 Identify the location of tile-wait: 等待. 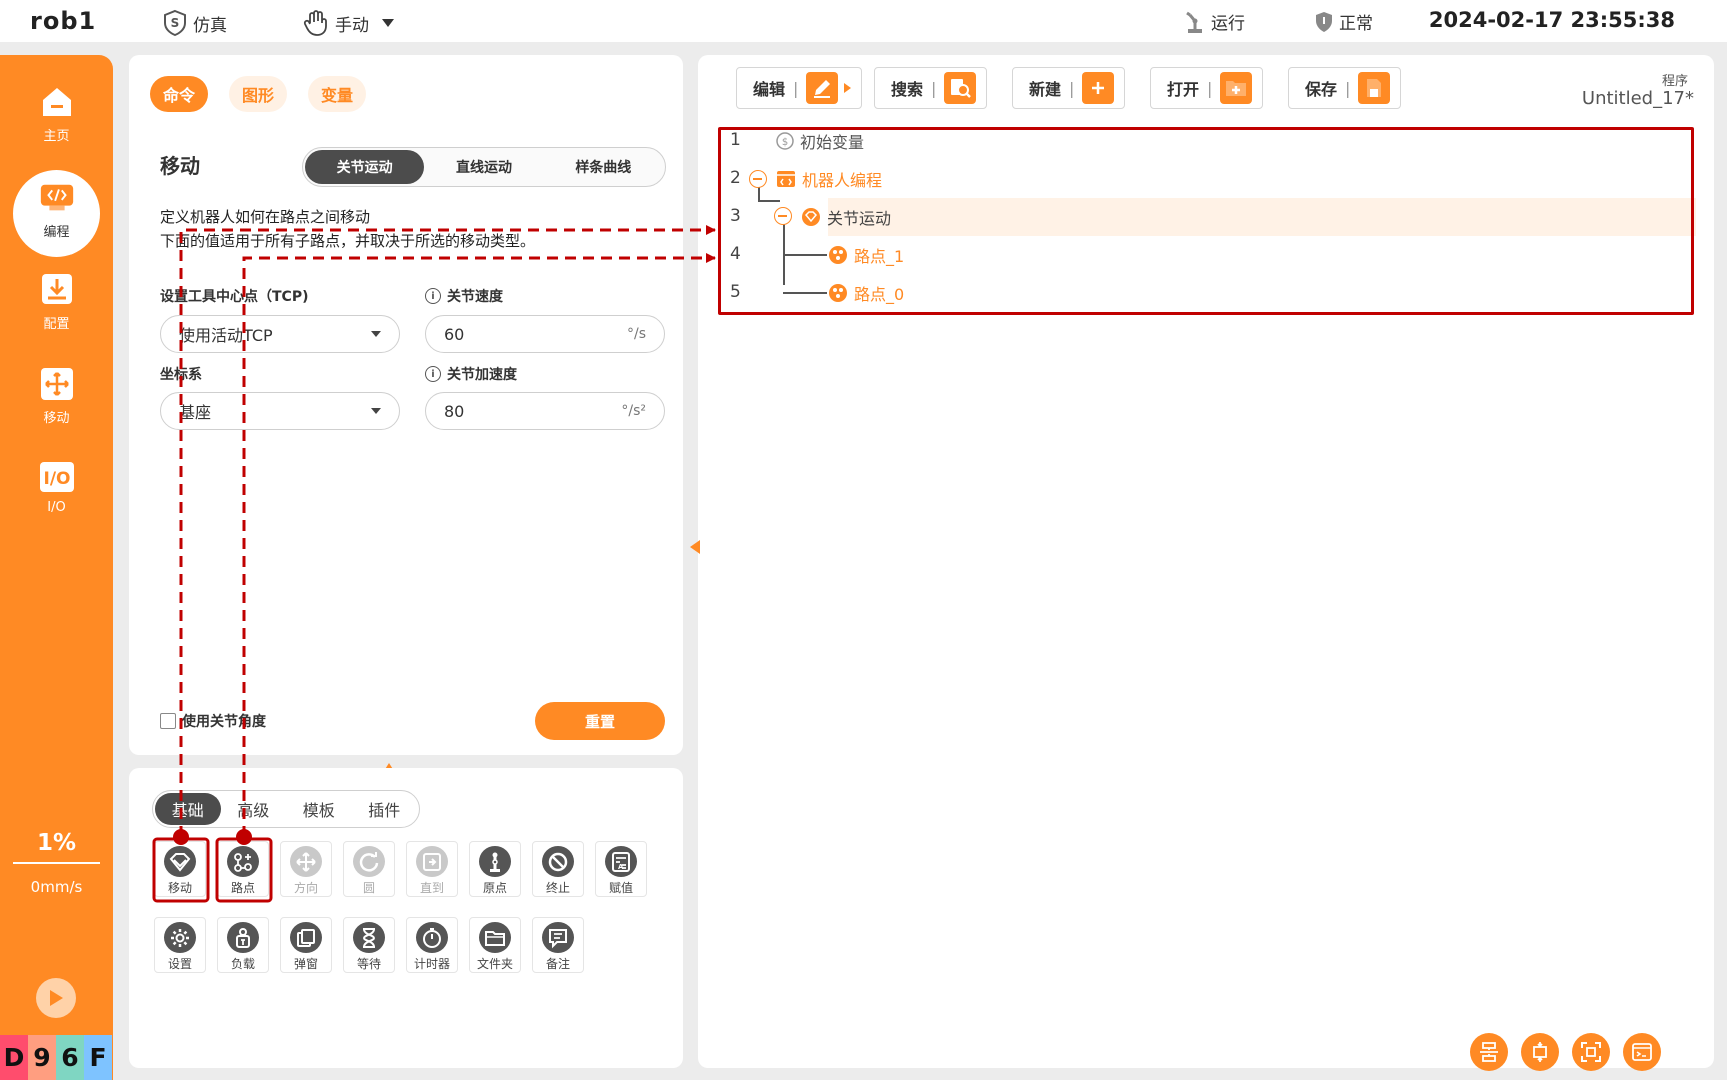
(369, 945).